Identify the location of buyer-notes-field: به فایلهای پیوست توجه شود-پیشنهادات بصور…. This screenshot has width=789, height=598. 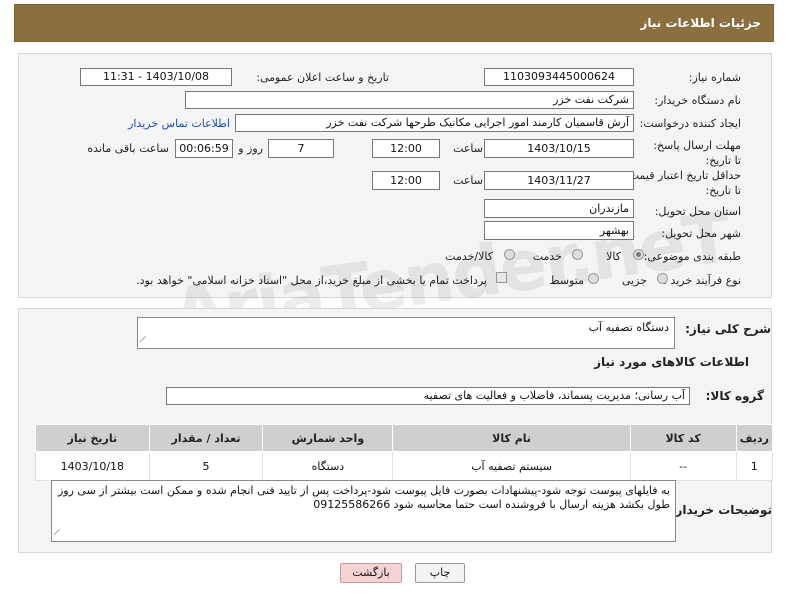
(363, 511).